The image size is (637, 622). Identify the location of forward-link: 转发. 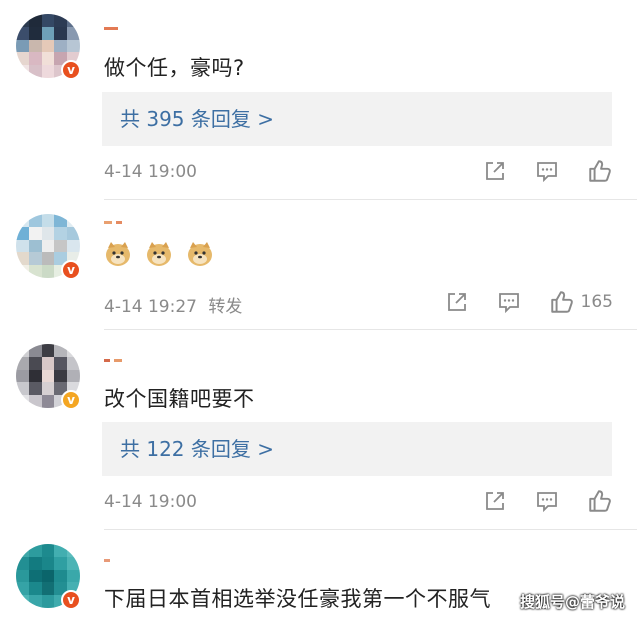
(225, 307).